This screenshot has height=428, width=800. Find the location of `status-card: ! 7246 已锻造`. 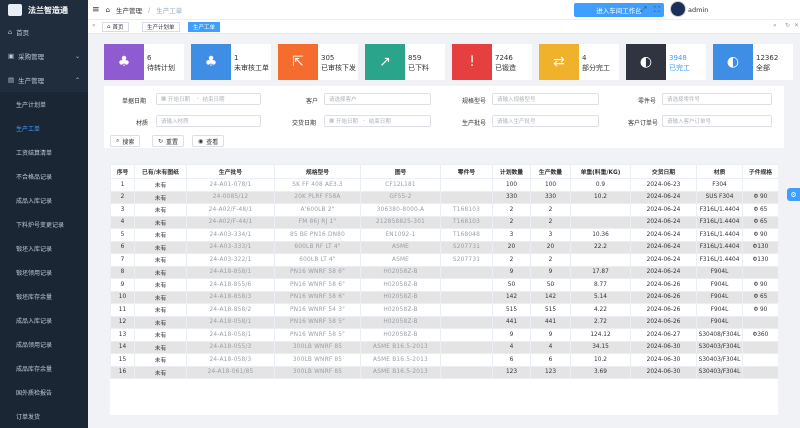

status-card: ! 7246 已锻造 is located at coordinates (492, 62).